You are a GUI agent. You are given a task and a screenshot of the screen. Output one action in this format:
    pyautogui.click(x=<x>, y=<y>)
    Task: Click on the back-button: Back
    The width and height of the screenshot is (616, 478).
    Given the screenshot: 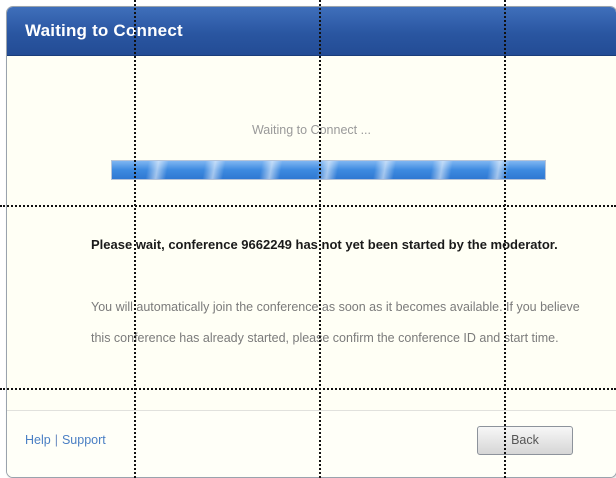 What is the action you would take?
    pyautogui.click(x=525, y=440)
    